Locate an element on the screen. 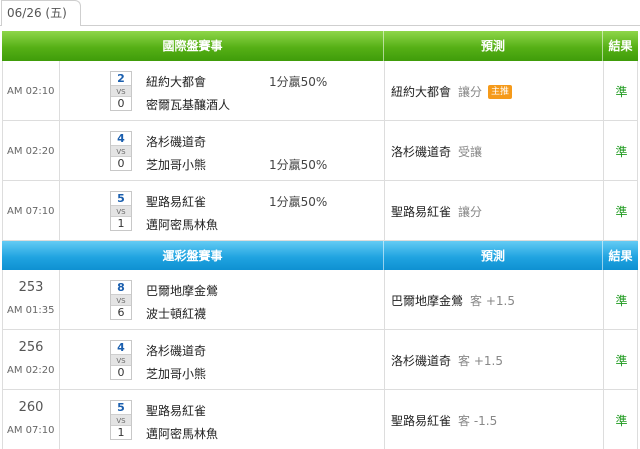 This screenshot has height=449, width=640. team1-name: 巴爾地摩金鶯 is located at coordinates (182, 290).